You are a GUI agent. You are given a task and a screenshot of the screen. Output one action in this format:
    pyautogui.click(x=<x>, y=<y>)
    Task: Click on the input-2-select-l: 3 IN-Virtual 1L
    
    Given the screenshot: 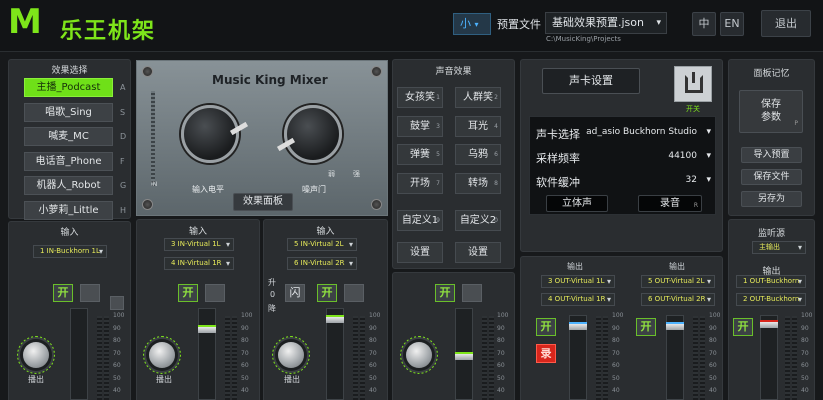 What is the action you would take?
    pyautogui.click(x=199, y=244)
    